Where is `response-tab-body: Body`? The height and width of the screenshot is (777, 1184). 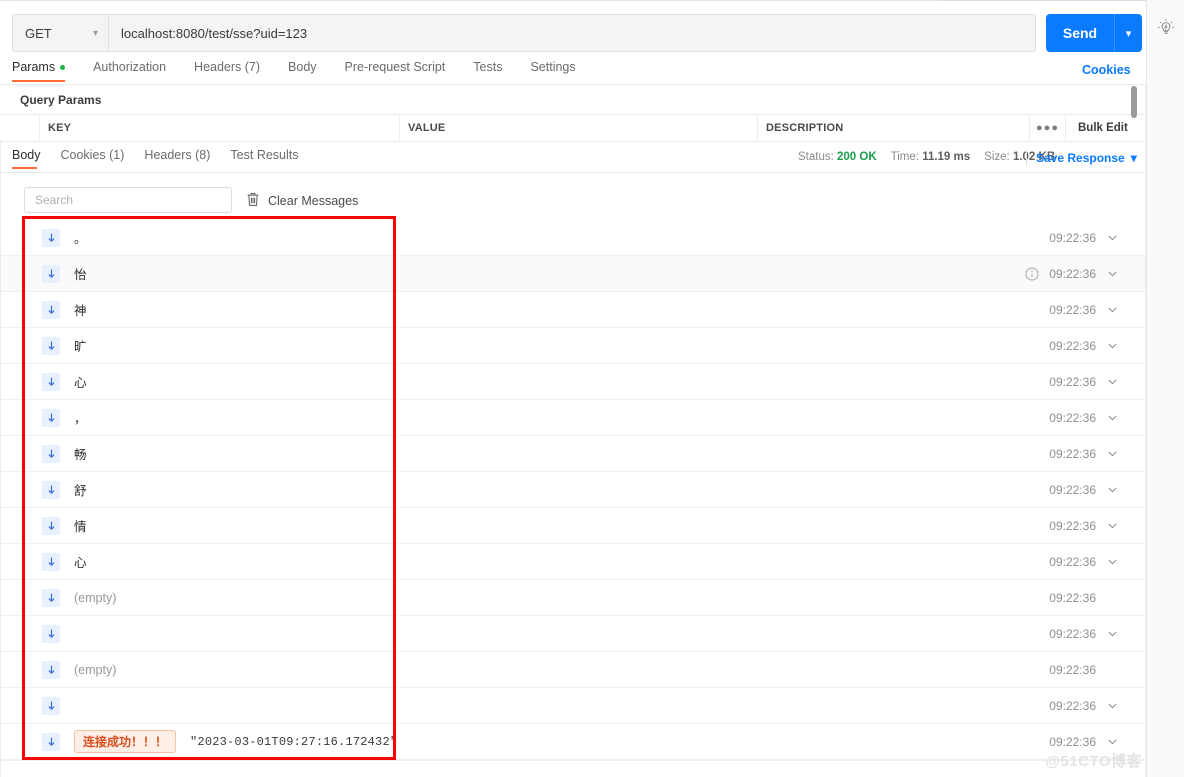 response-tab-body: Body is located at coordinates (31, 158).